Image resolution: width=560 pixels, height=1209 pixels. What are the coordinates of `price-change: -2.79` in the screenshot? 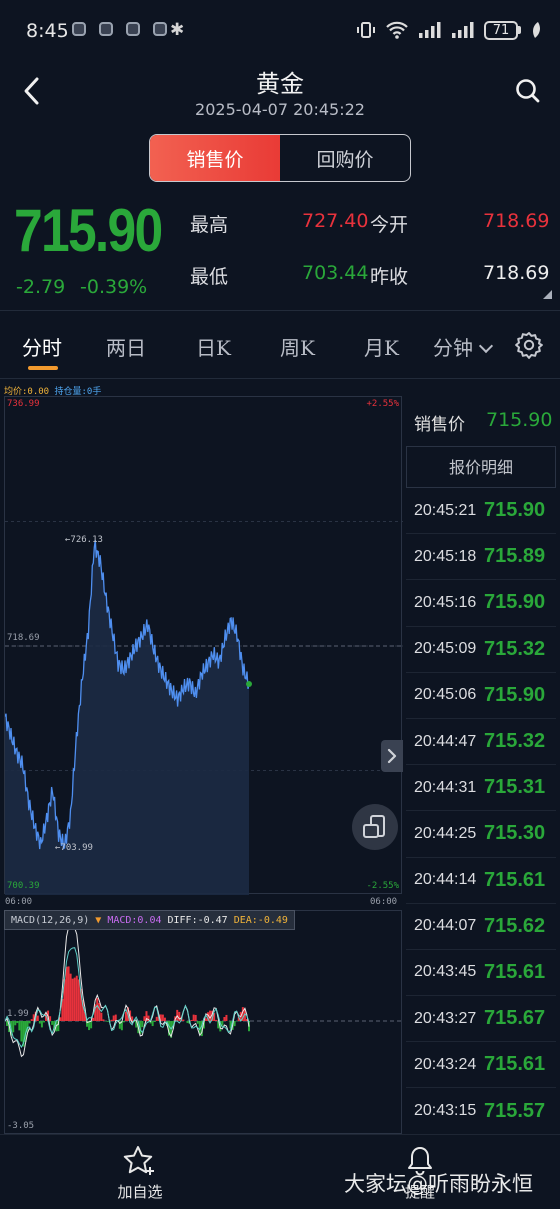 It's located at (41, 287).